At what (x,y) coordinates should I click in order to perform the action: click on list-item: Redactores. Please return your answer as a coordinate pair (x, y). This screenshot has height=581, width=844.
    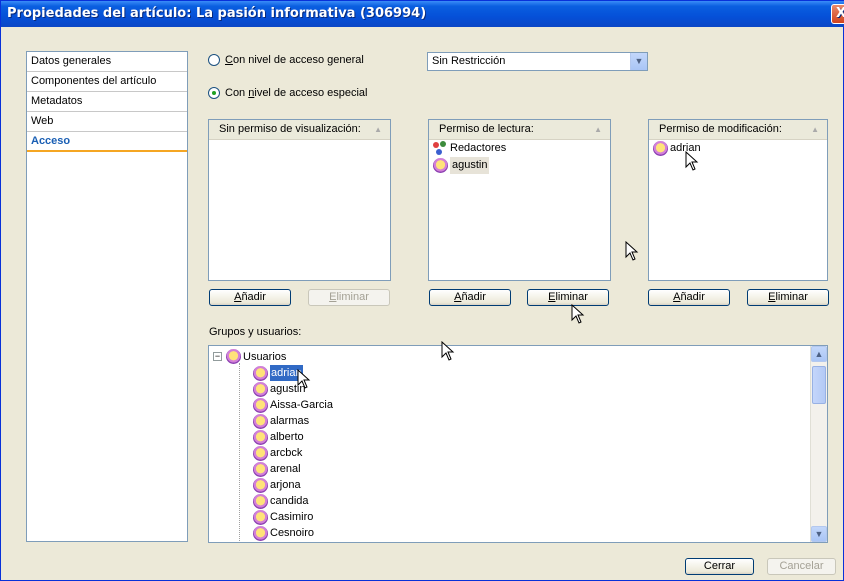
    Looking at the image, I should click on (519, 148).